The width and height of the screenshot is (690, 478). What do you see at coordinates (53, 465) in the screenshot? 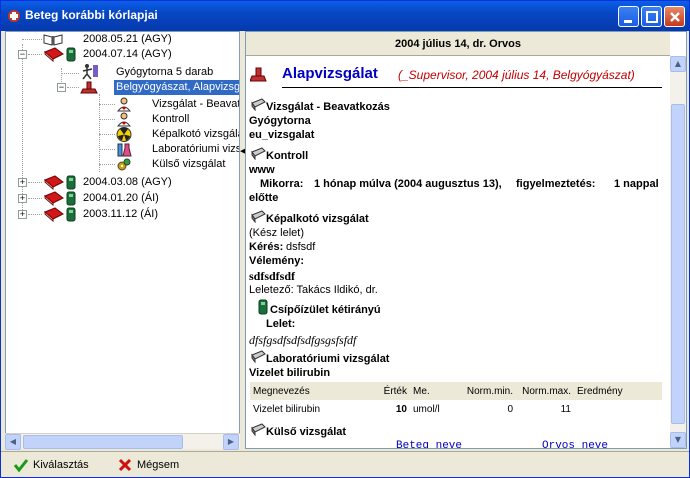
I see `select-button: Kiválasztás` at bounding box center [53, 465].